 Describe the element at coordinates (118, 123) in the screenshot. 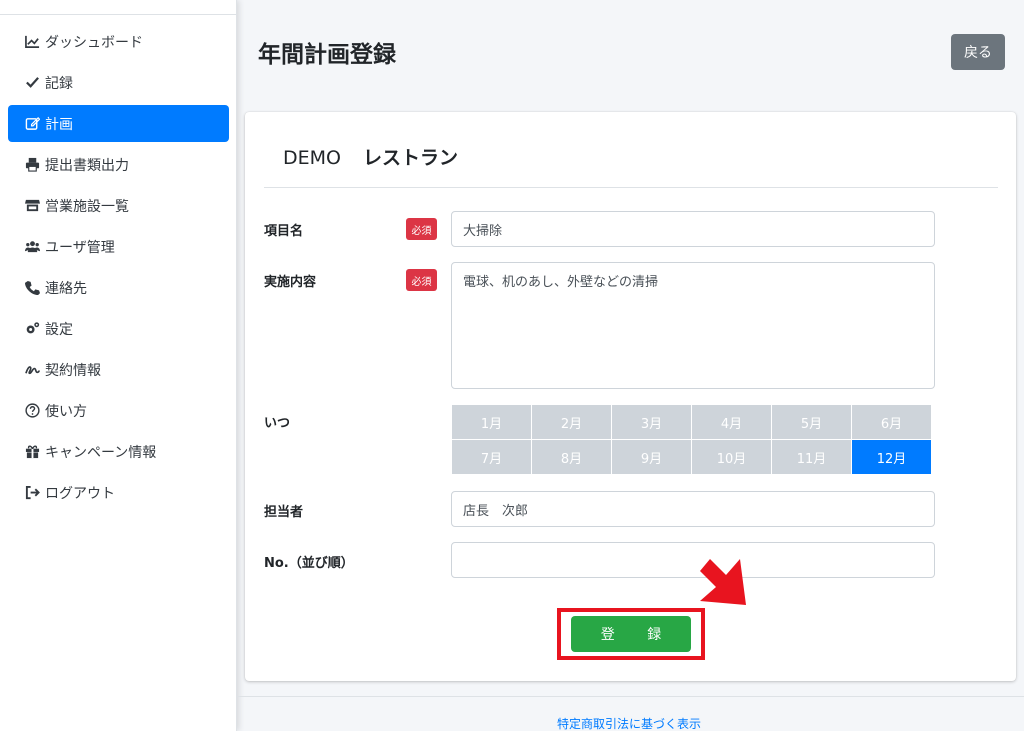

I see `sidebar-item-plan: 計画` at that location.